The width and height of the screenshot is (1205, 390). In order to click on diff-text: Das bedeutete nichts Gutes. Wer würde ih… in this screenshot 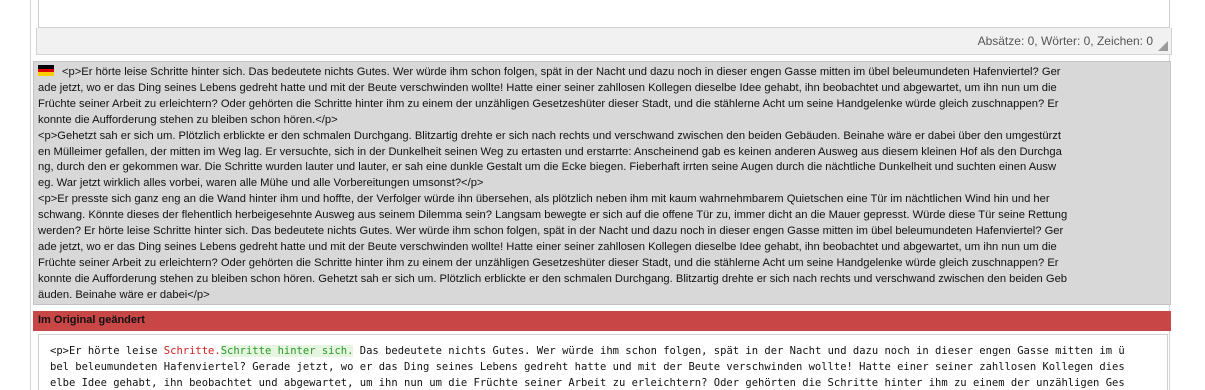, I will do `click(739, 351)`.